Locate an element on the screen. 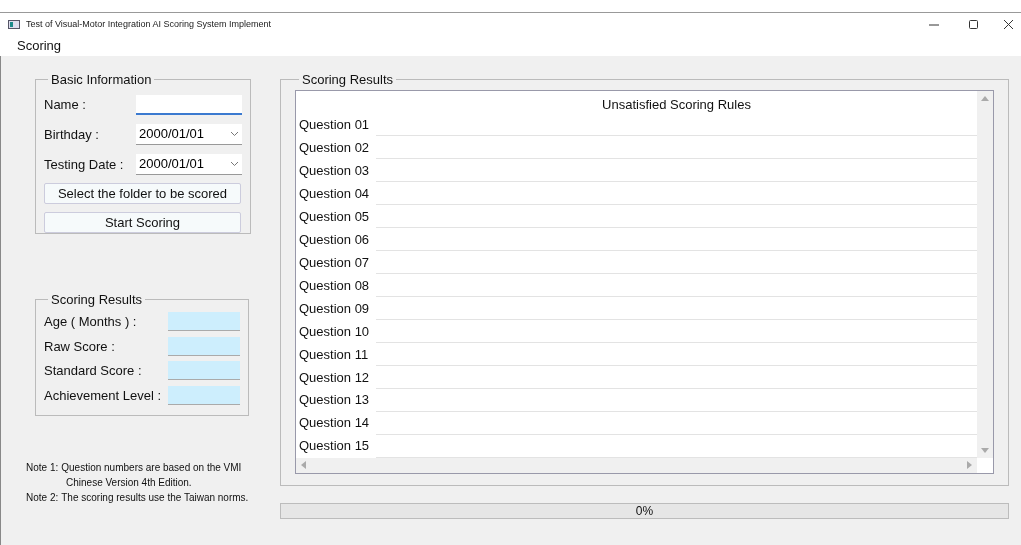 The height and width of the screenshot is (545, 1021). scroll-right-icon is located at coordinates (969, 465).